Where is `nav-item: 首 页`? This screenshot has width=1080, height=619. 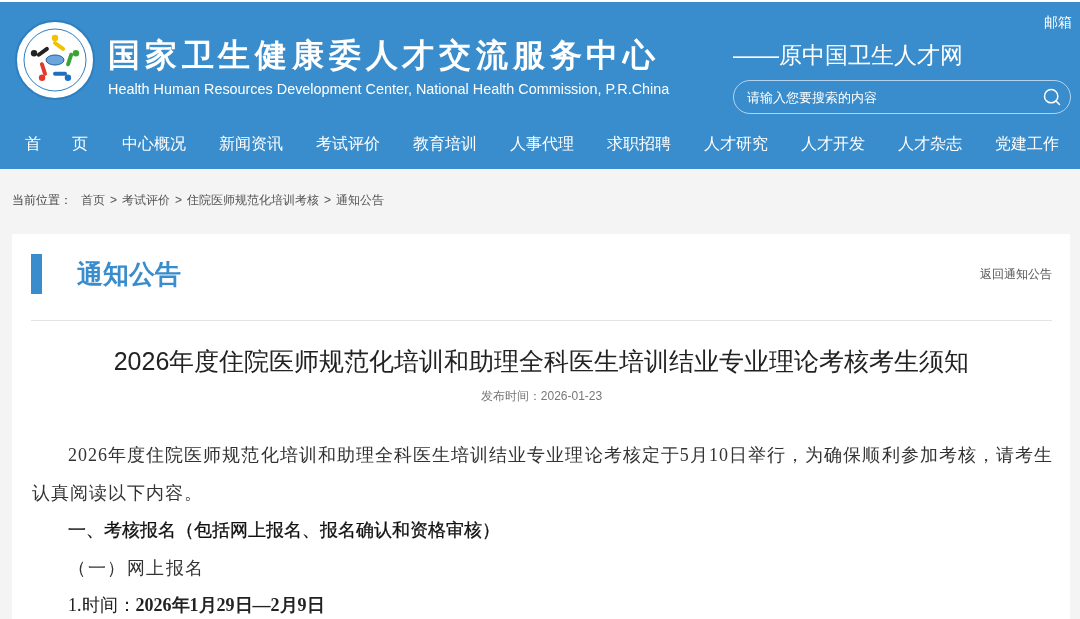
nav-item: 首 页 is located at coordinates (56, 143).